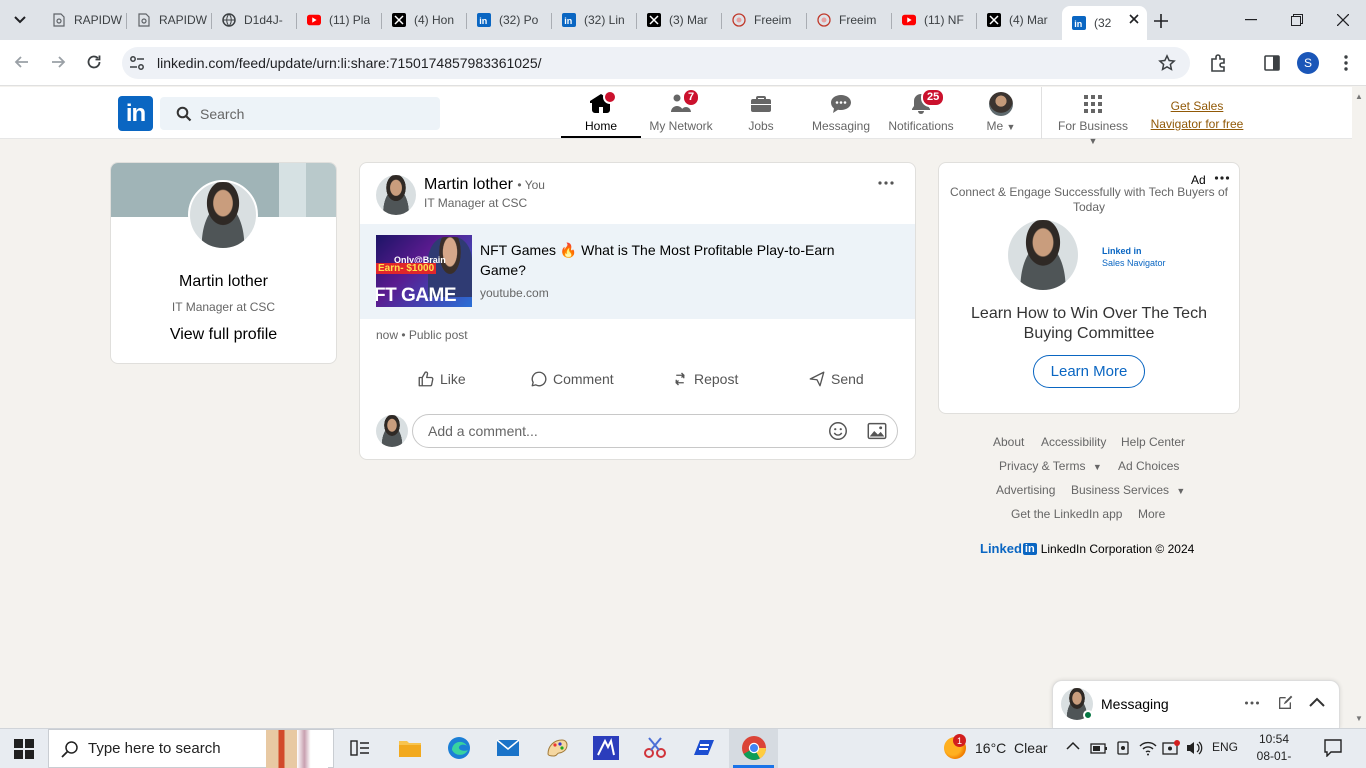  I want to click on profile-name: Martin lother, so click(223, 282).